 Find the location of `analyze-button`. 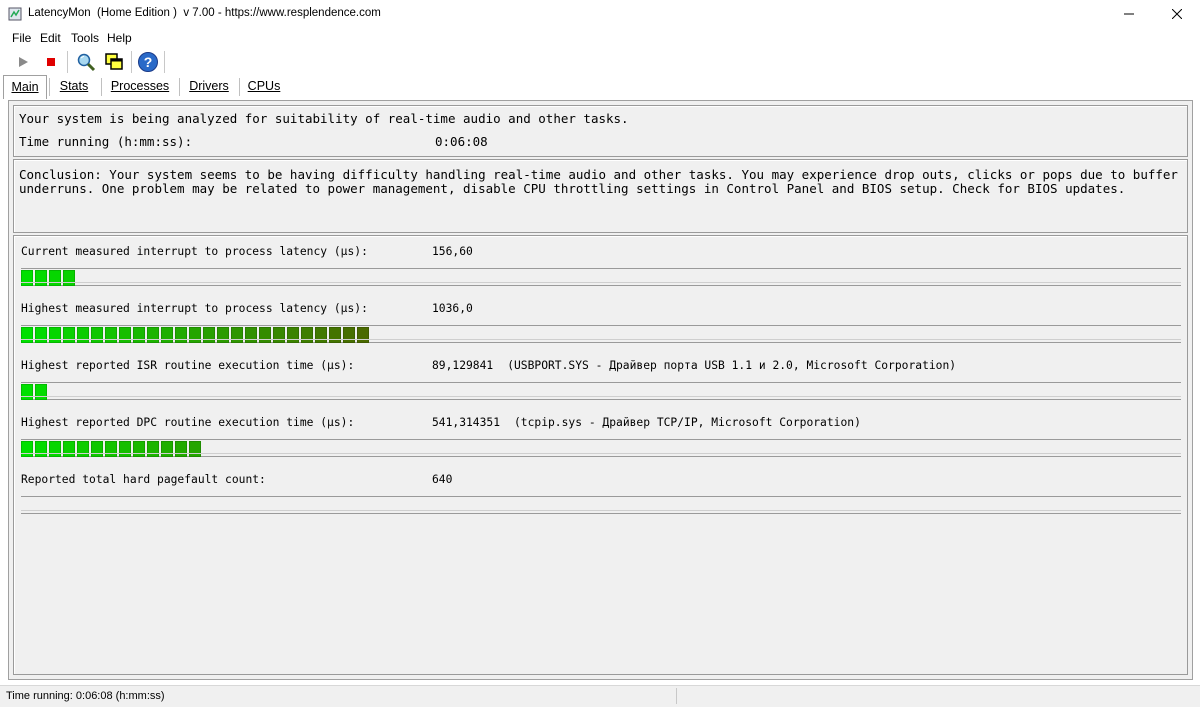

analyze-button is located at coordinates (86, 62).